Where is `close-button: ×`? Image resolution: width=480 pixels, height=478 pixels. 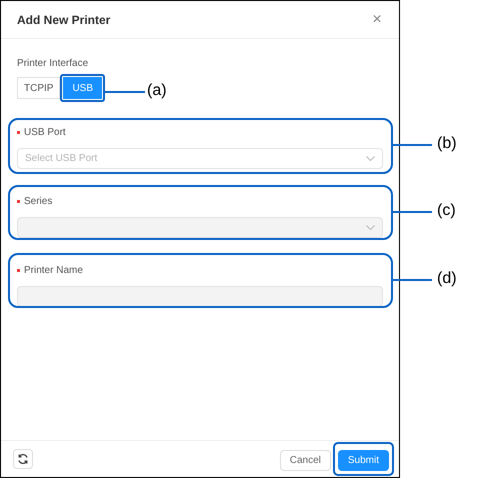
close-button: × is located at coordinates (377, 20).